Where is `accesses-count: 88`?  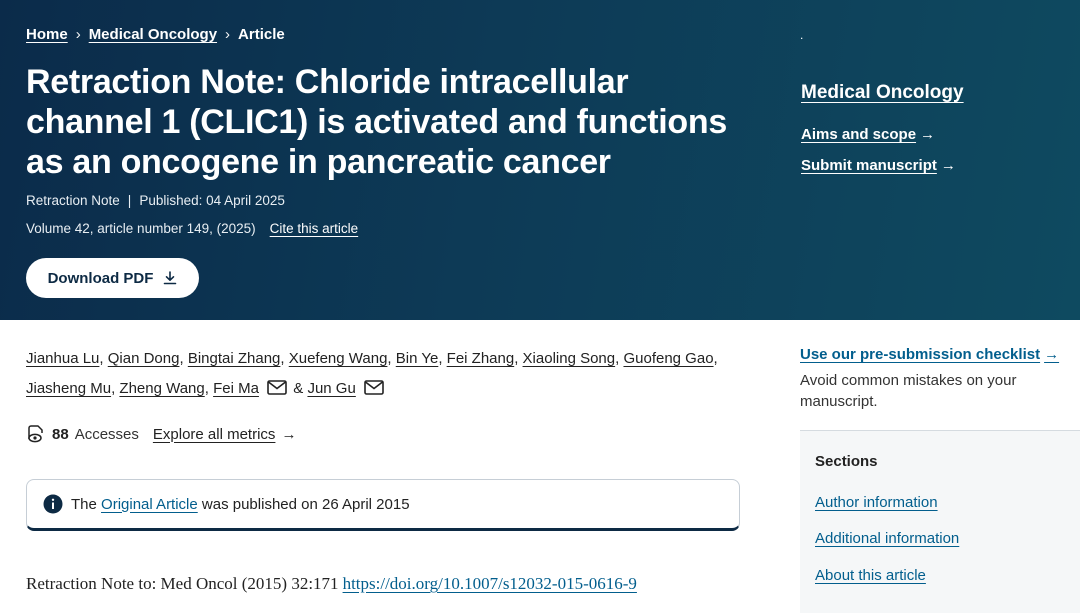
accesses-count: 88 is located at coordinates (60, 434).